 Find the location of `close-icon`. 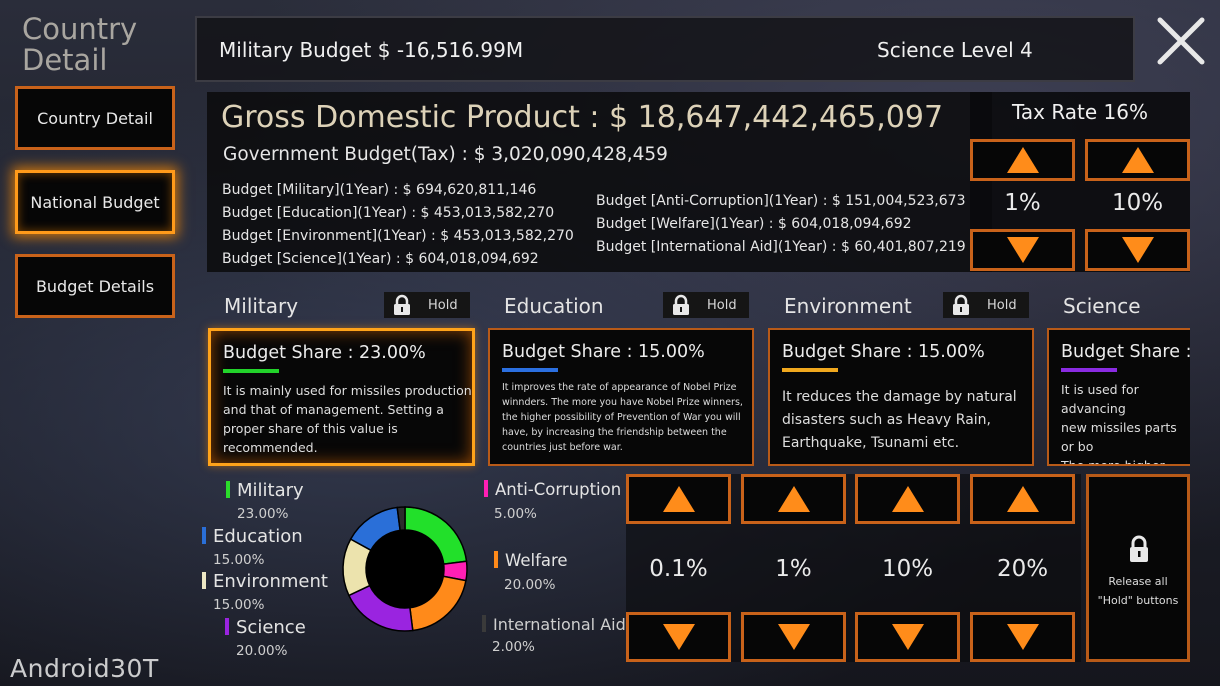

close-icon is located at coordinates (1181, 41).